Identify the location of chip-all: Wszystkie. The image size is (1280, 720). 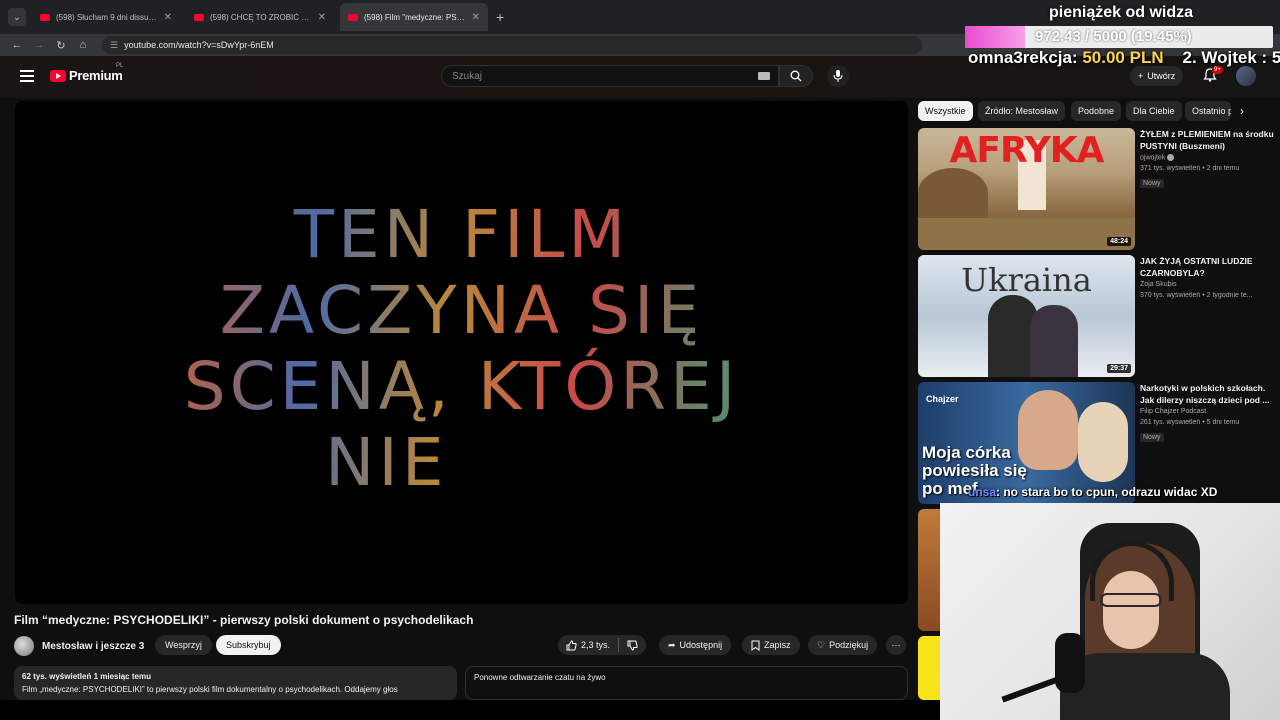
(945, 111).